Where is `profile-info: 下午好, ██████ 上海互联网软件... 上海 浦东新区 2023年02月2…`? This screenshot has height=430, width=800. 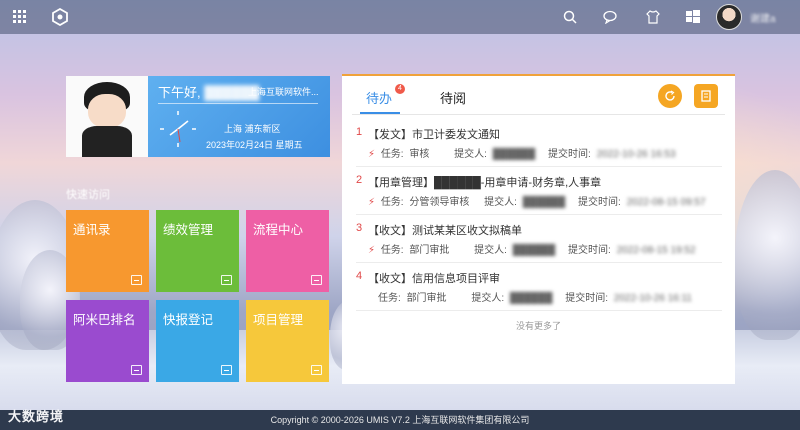 profile-info: 下午好, ██████ 上海互联网软件... 上海 浦东新区 2023年02月2… is located at coordinates (239, 116).